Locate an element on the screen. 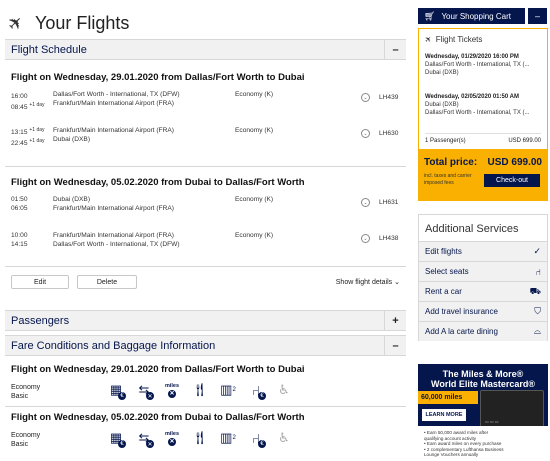 The width and height of the screenshot is (550, 461). delete-button: Delete is located at coordinates (107, 282).